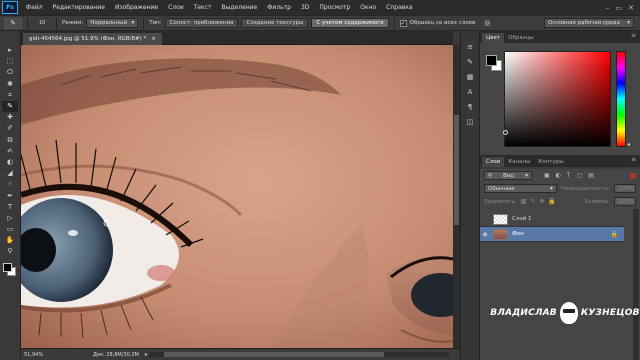  What do you see at coordinates (399, 7) in the screenshot?
I see `menu-help: Справка` at bounding box center [399, 7].